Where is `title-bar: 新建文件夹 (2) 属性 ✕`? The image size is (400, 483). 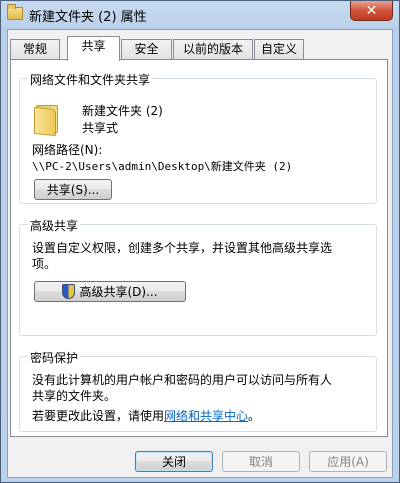
title-bar: 新建文件夹 (2) 属性 ✕ is located at coordinates (200, 15).